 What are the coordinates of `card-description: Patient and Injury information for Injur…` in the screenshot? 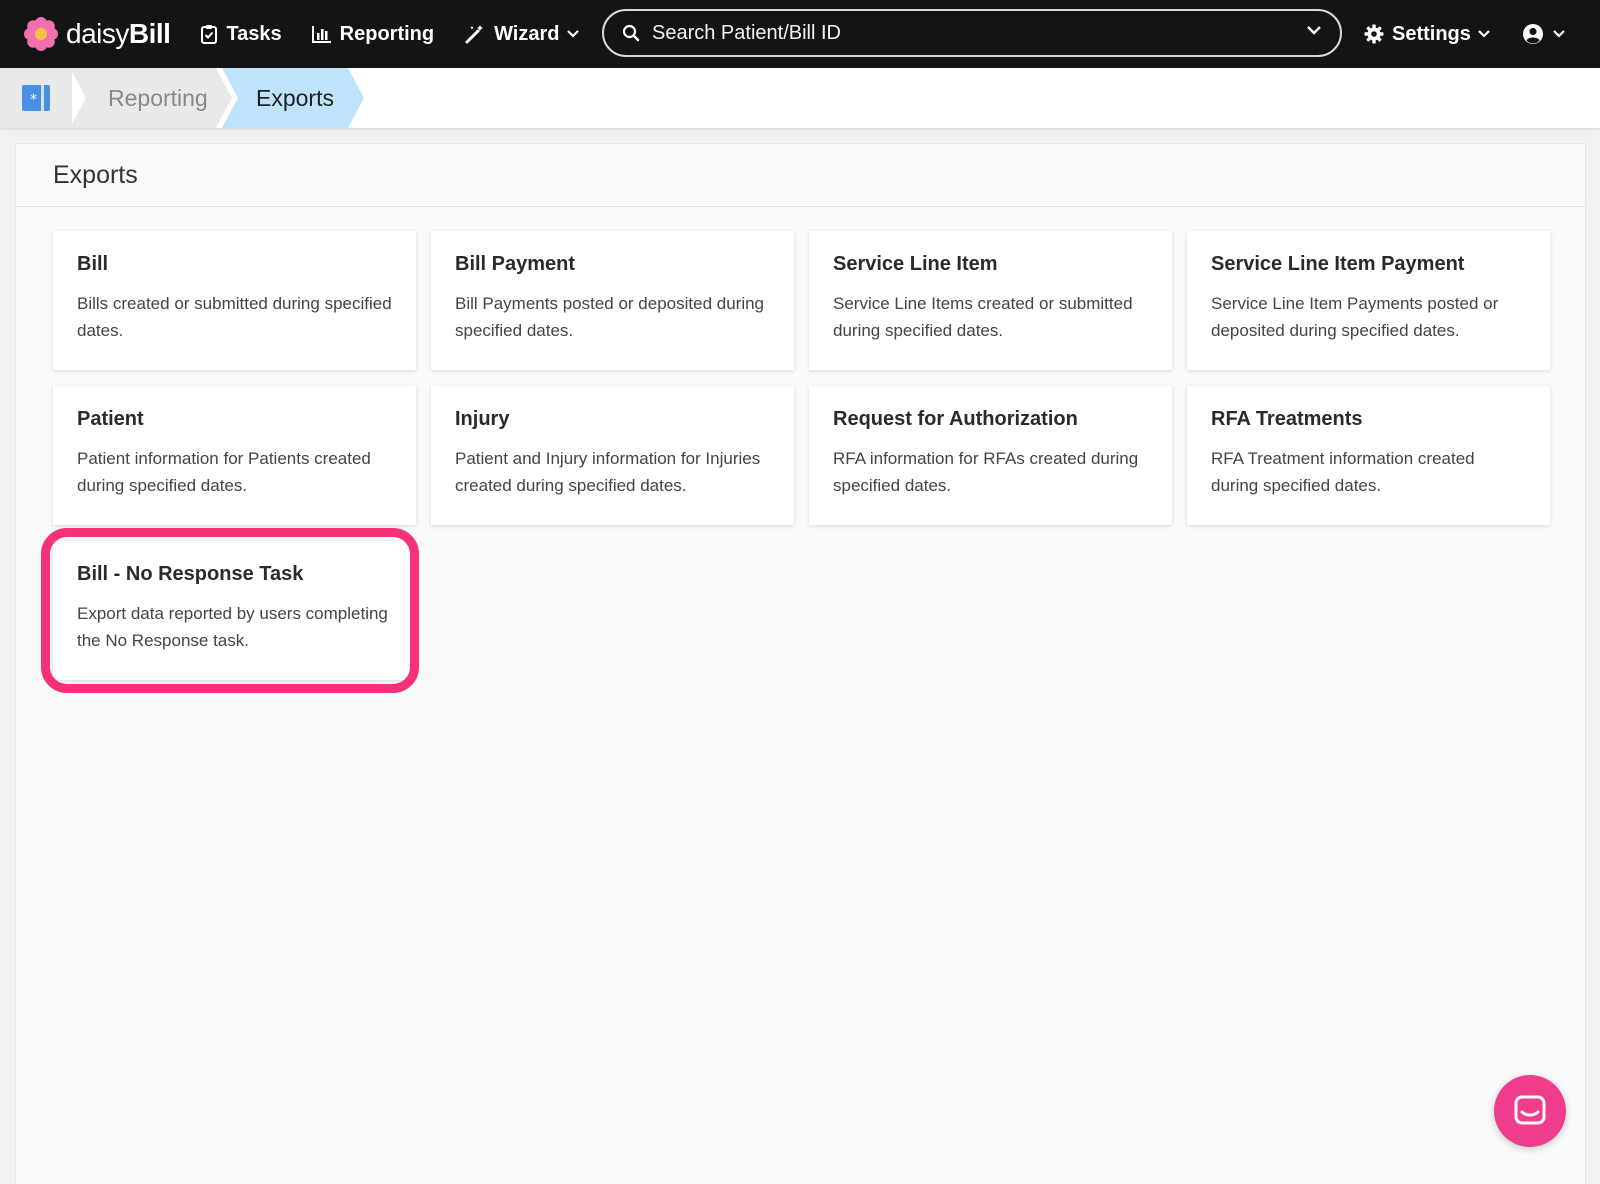 It's located at (608, 472).